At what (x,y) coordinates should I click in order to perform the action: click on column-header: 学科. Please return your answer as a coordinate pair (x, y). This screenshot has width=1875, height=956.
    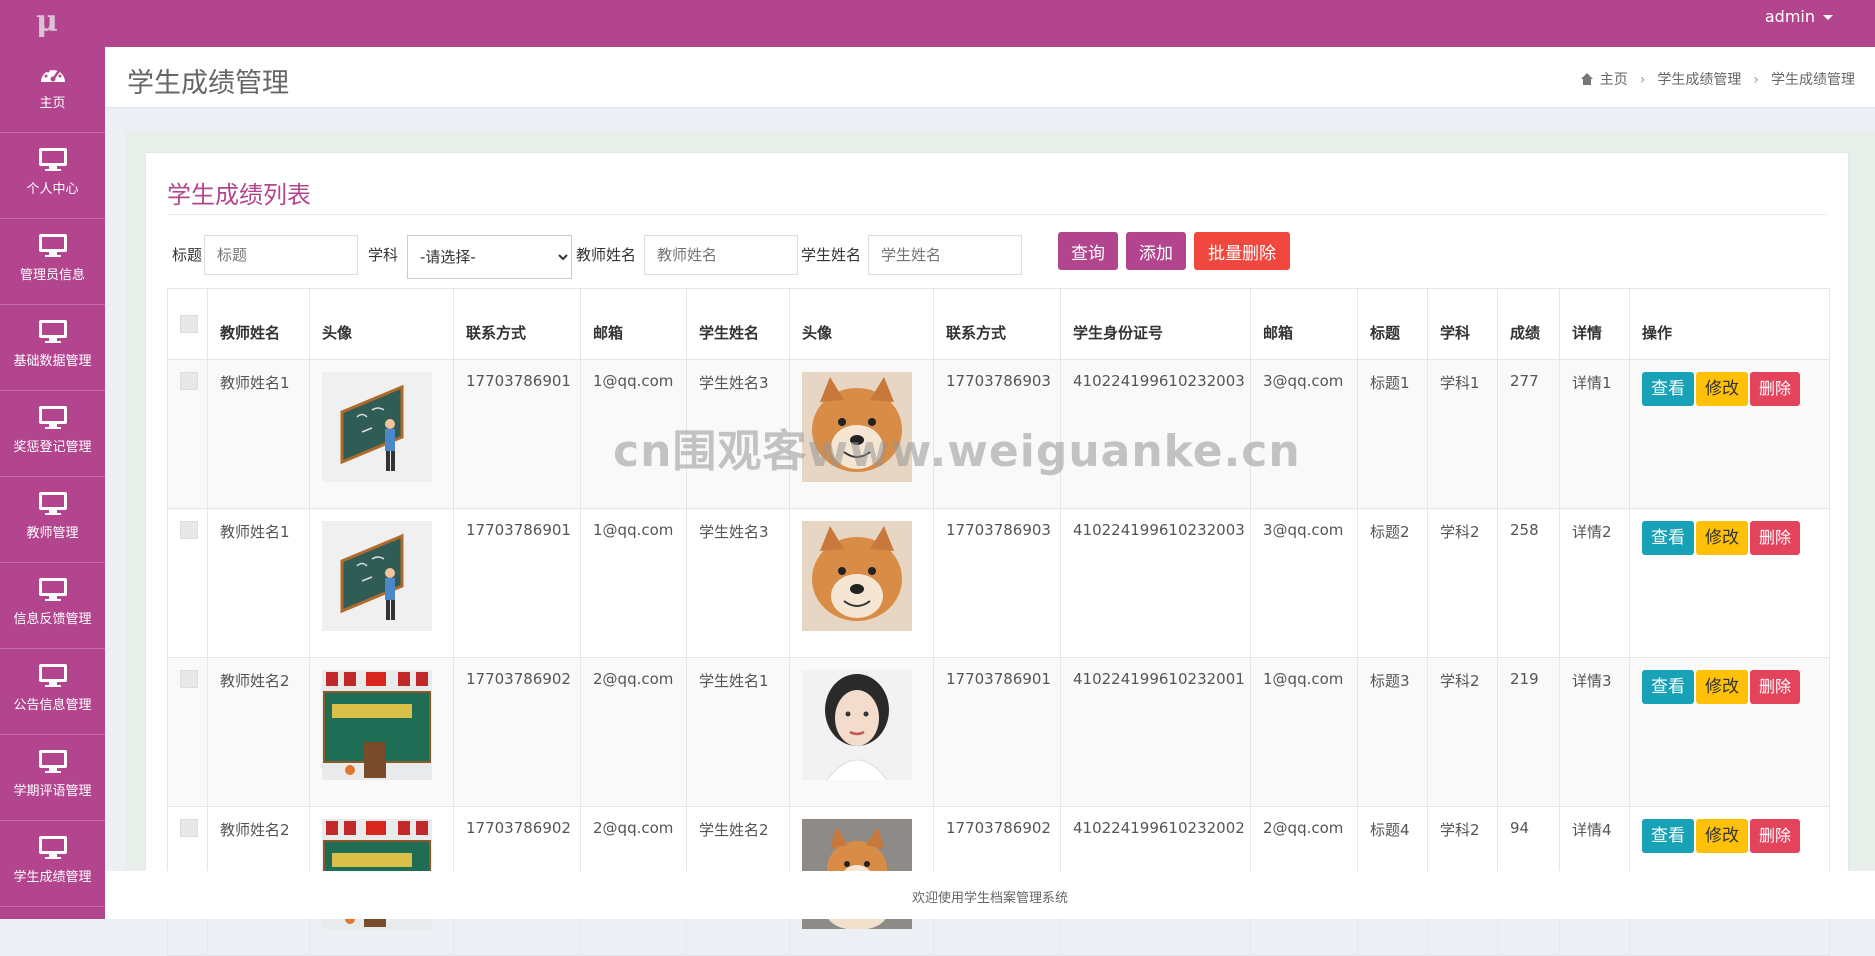
    Looking at the image, I should click on (1462, 324).